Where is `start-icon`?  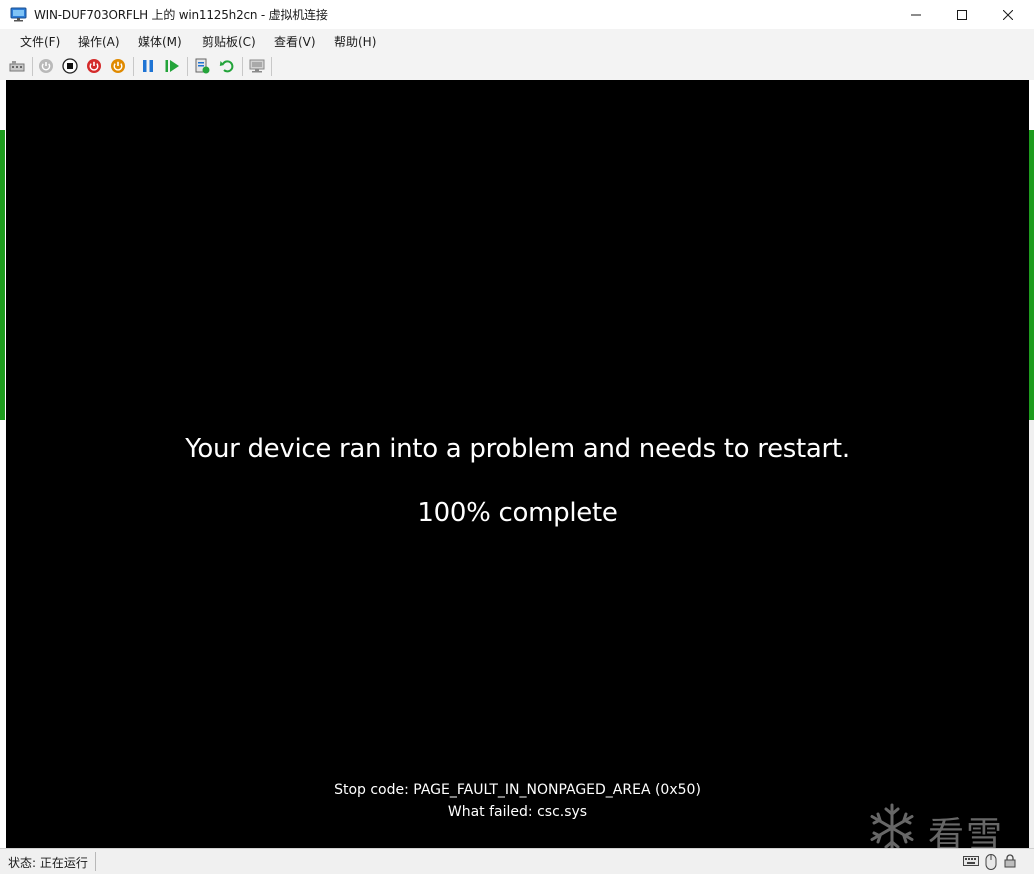
start-icon is located at coordinates (46, 66).